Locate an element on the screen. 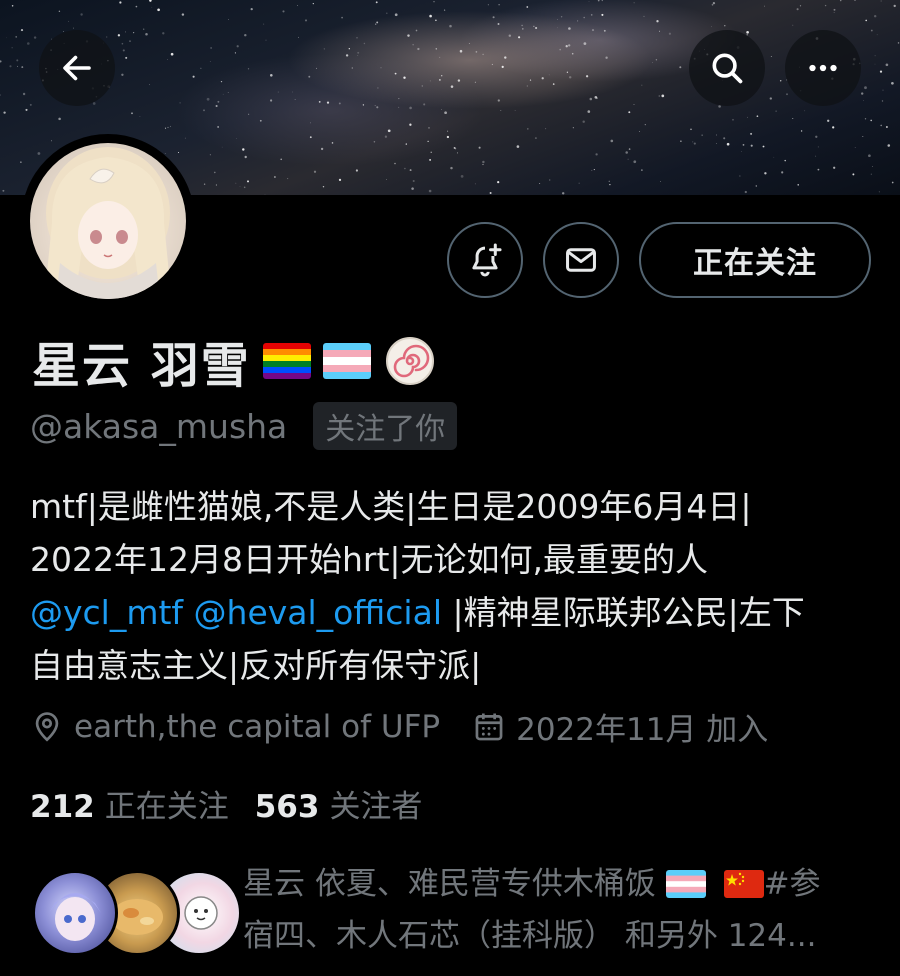 This screenshot has width=900, height=976. following-button: 正在关注 is located at coordinates (755, 260).